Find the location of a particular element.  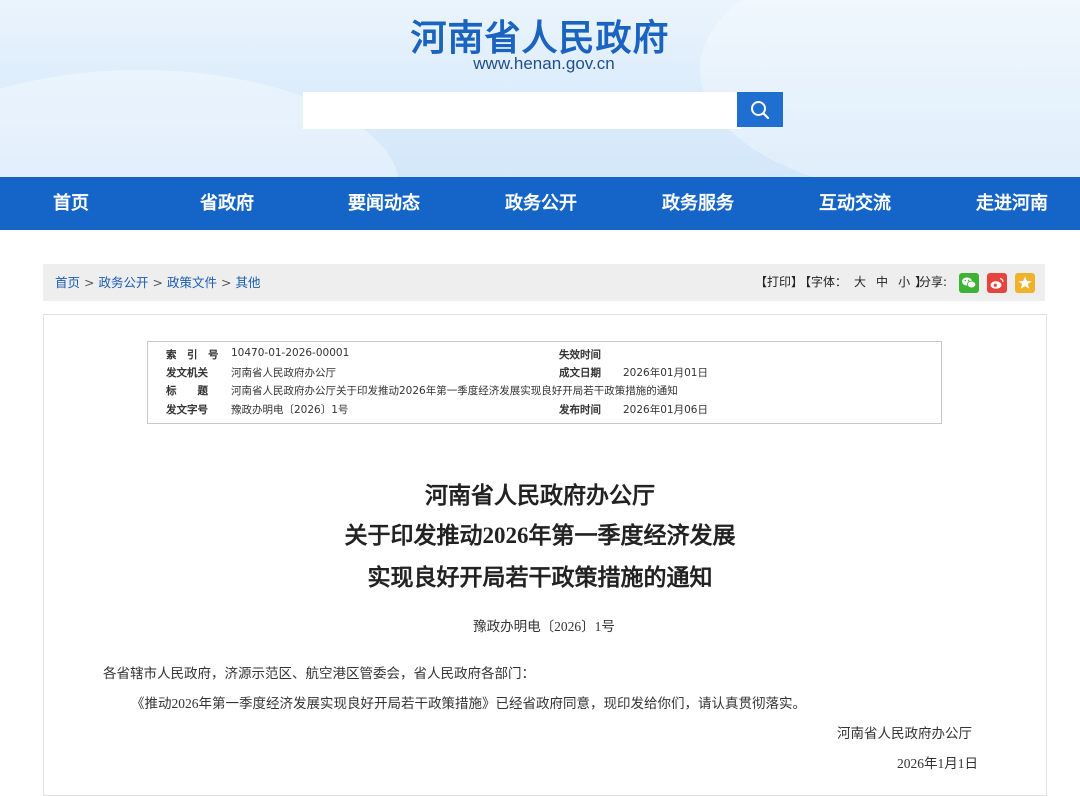

font-large-button: 大 is located at coordinates (860, 282).